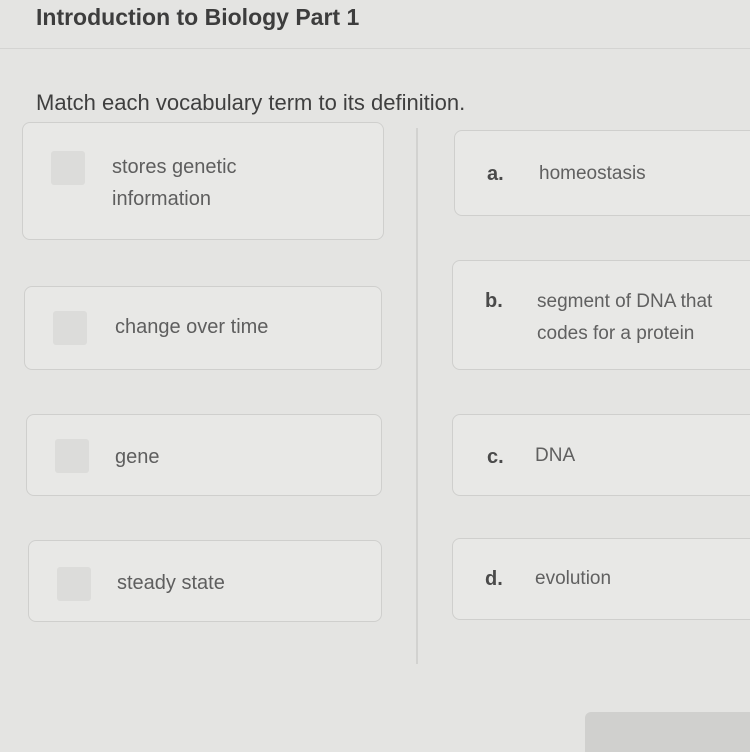 The image size is (750, 752). Describe the element at coordinates (555, 455) in the screenshot. I see `definition-text-c: DNA` at that location.